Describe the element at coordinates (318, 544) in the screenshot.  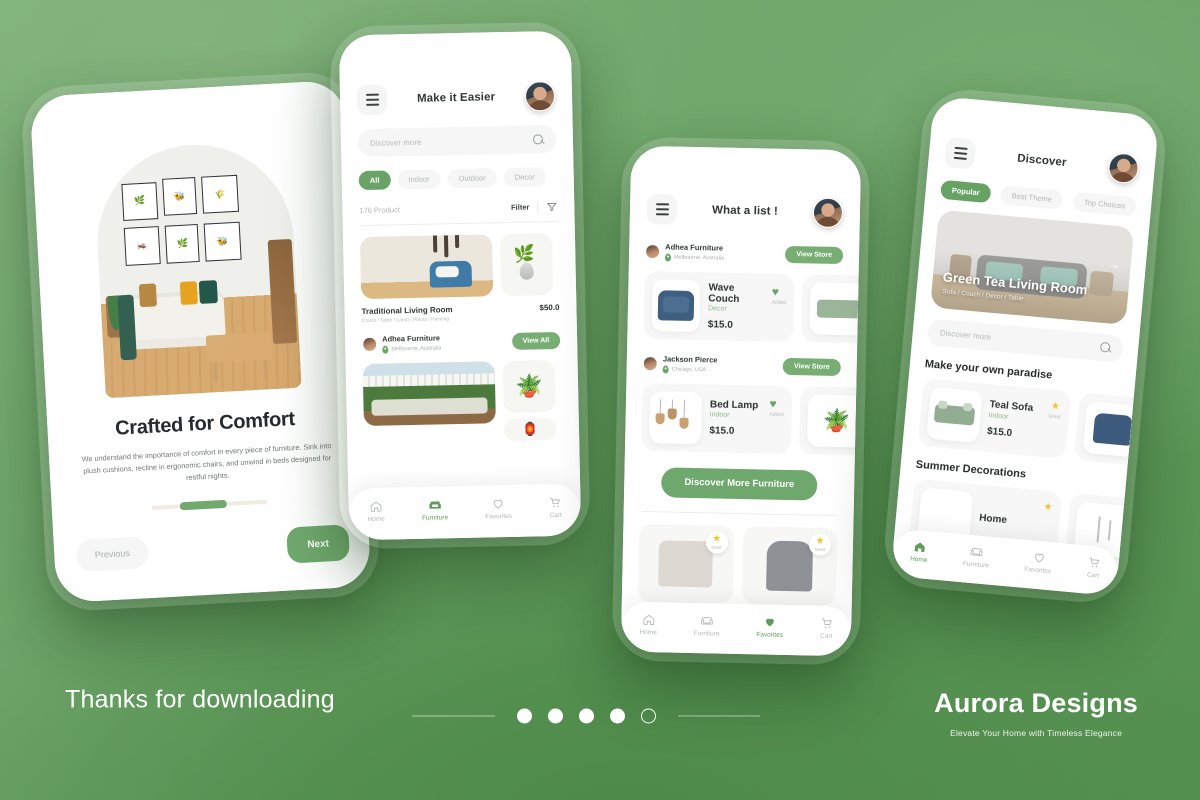
I see `next-button: Next` at that location.